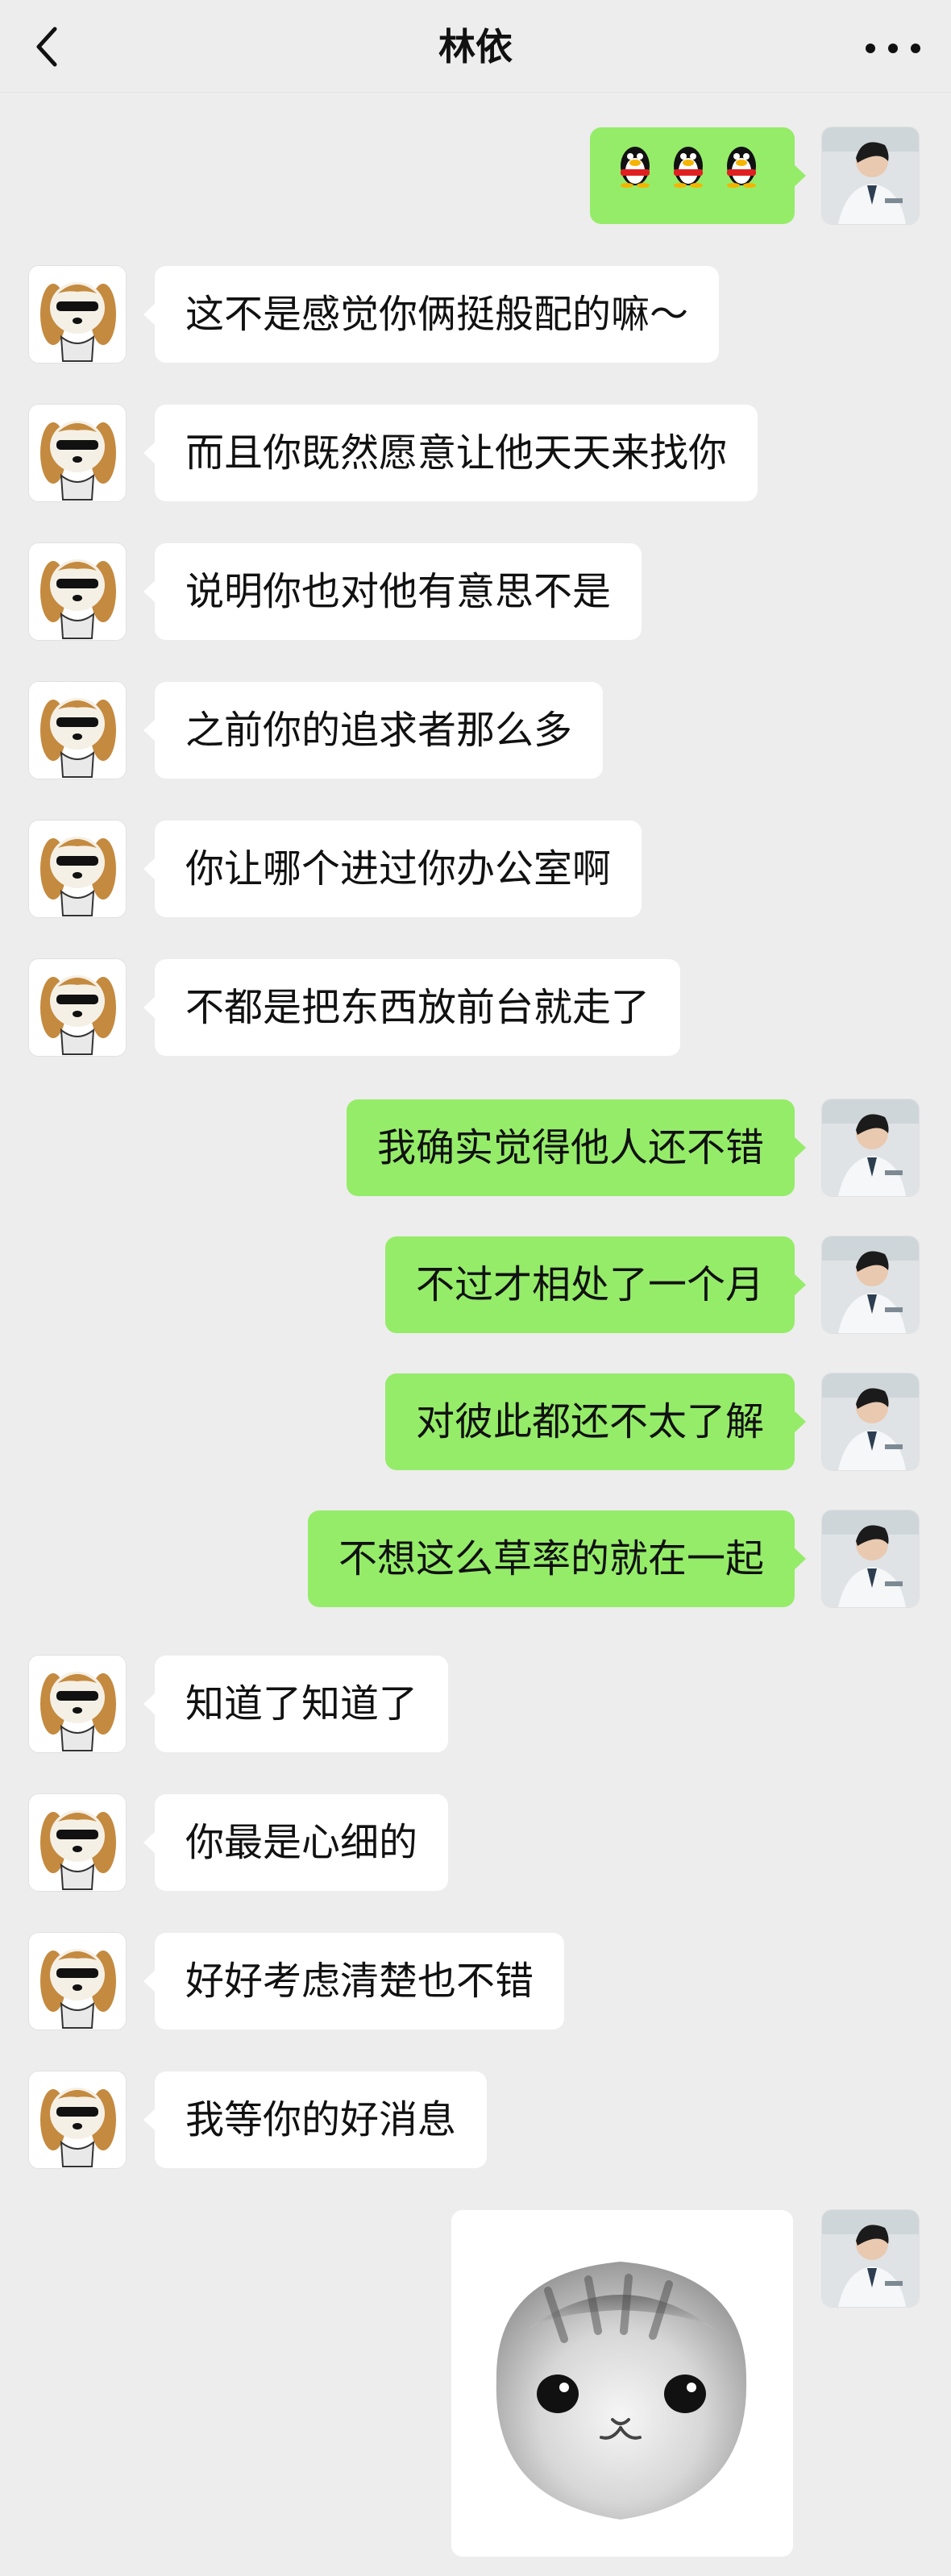 The height and width of the screenshot is (2576, 951). I want to click on message-bubble-incoming: 知道了知道了, so click(296, 1704).